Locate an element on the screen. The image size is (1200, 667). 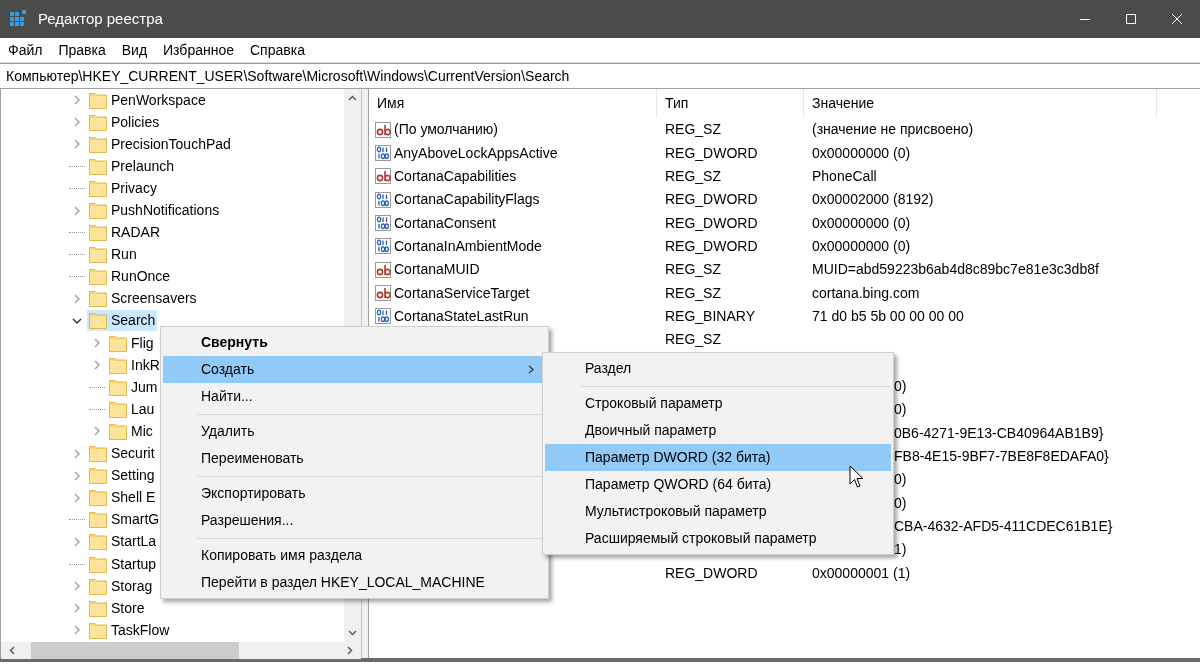
value-data: 0B6-4271-9E13-CB40964AB1B9} is located at coordinates (999, 432).